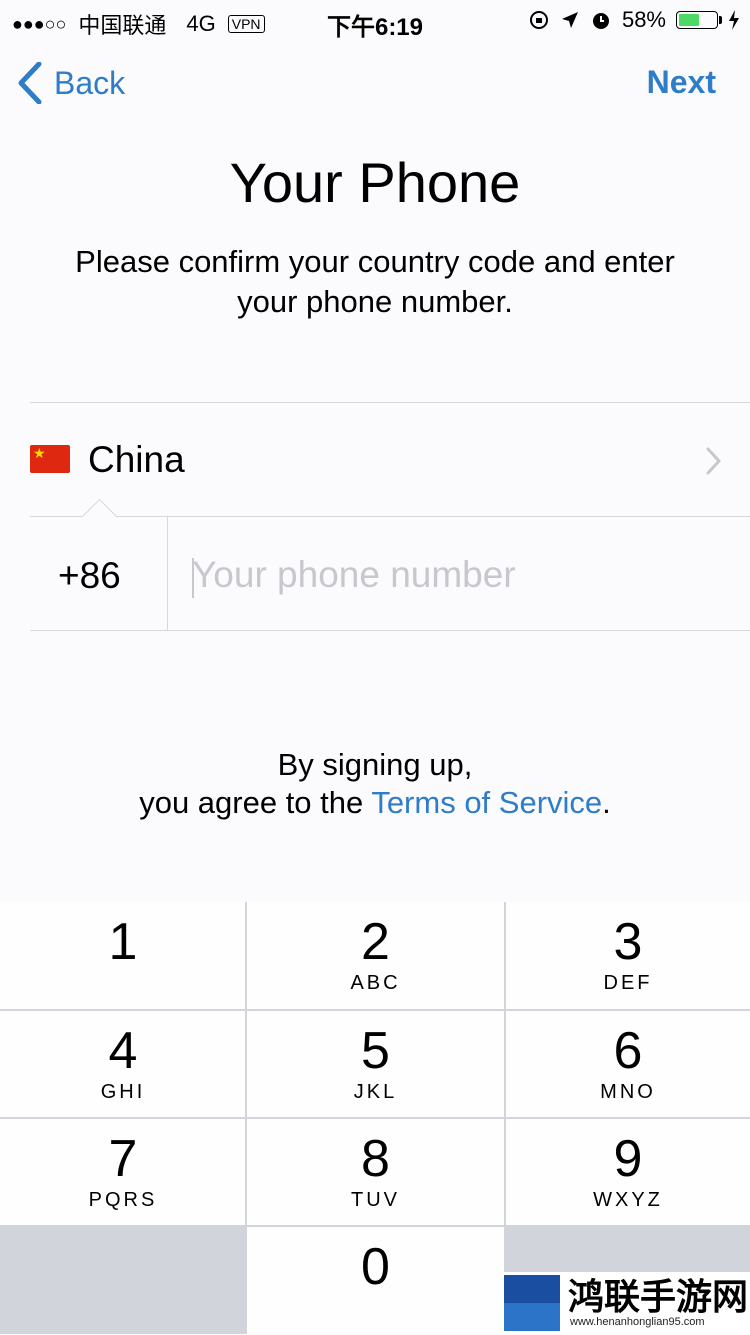 The height and width of the screenshot is (1335, 750). I want to click on battery-level-fill, so click(689, 20).